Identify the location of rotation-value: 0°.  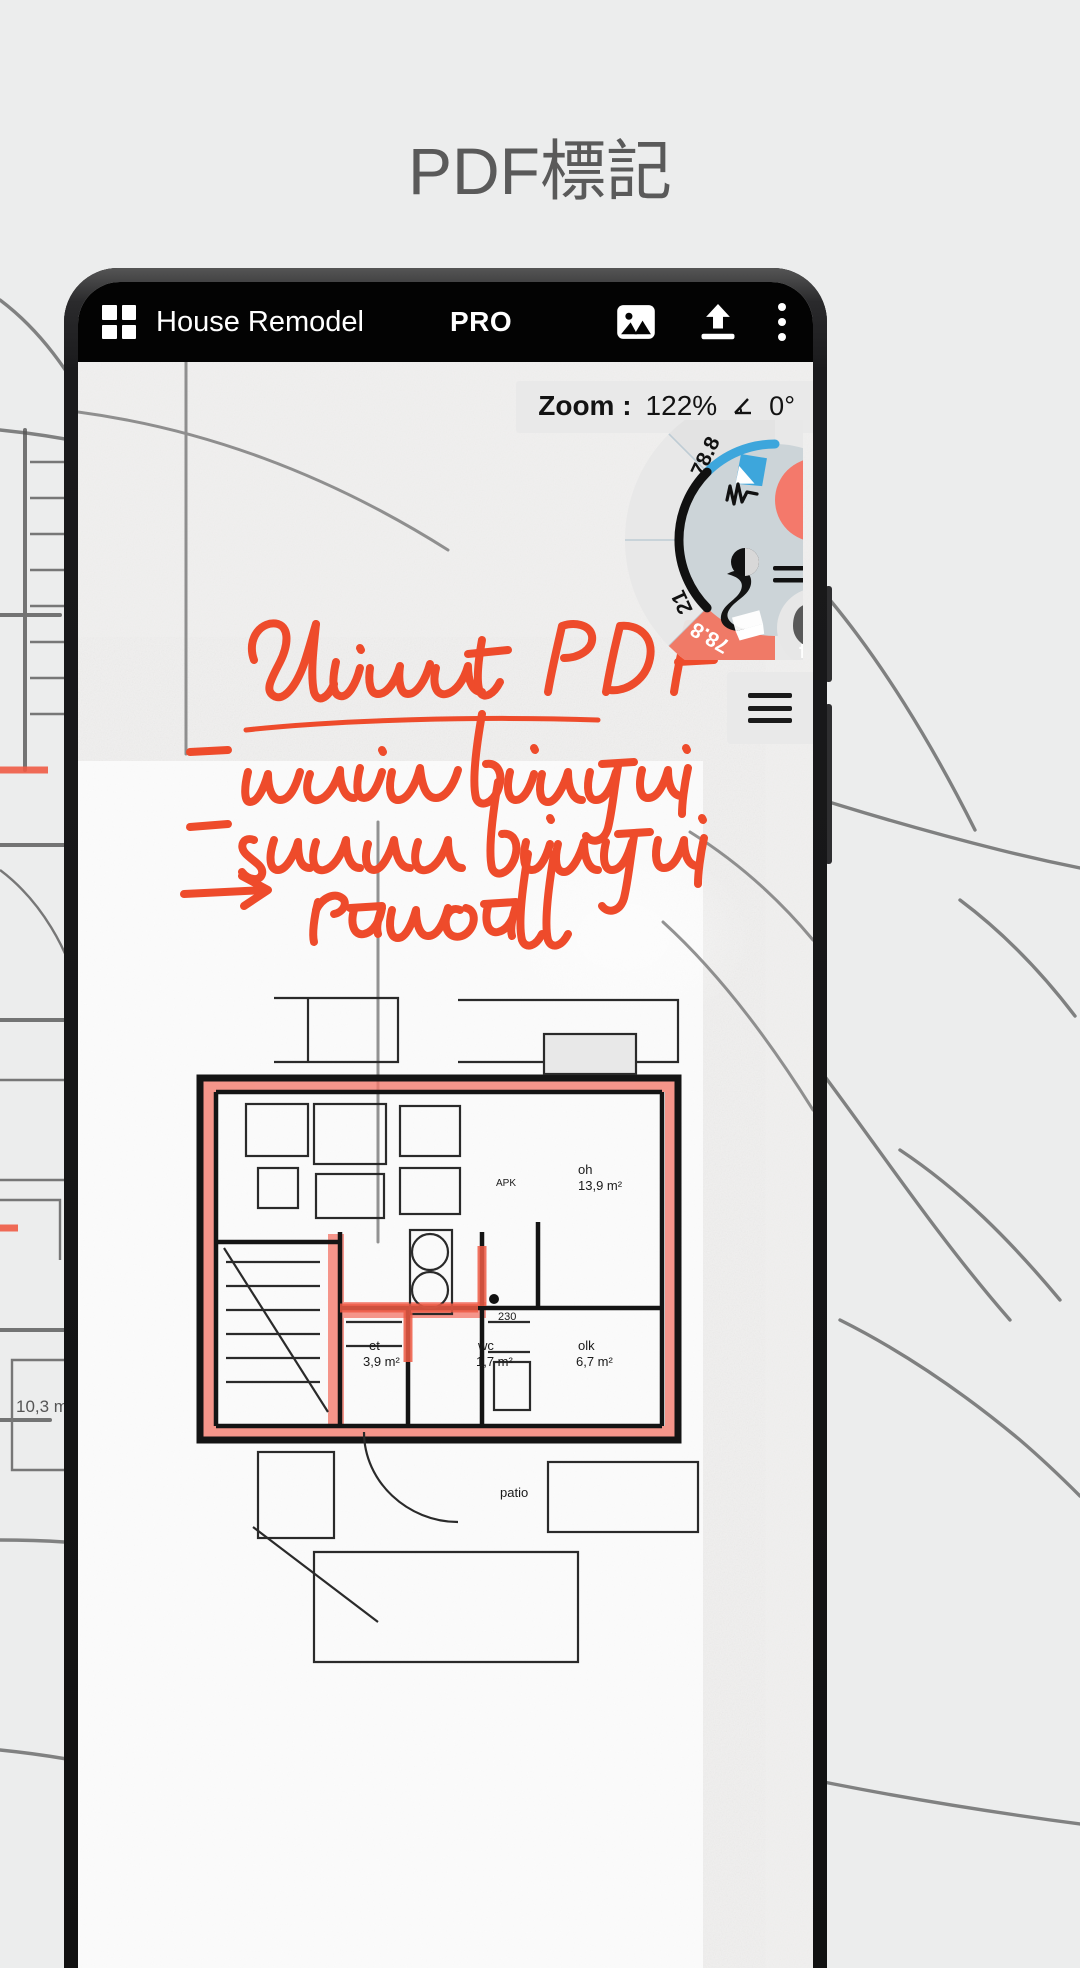
(782, 405).